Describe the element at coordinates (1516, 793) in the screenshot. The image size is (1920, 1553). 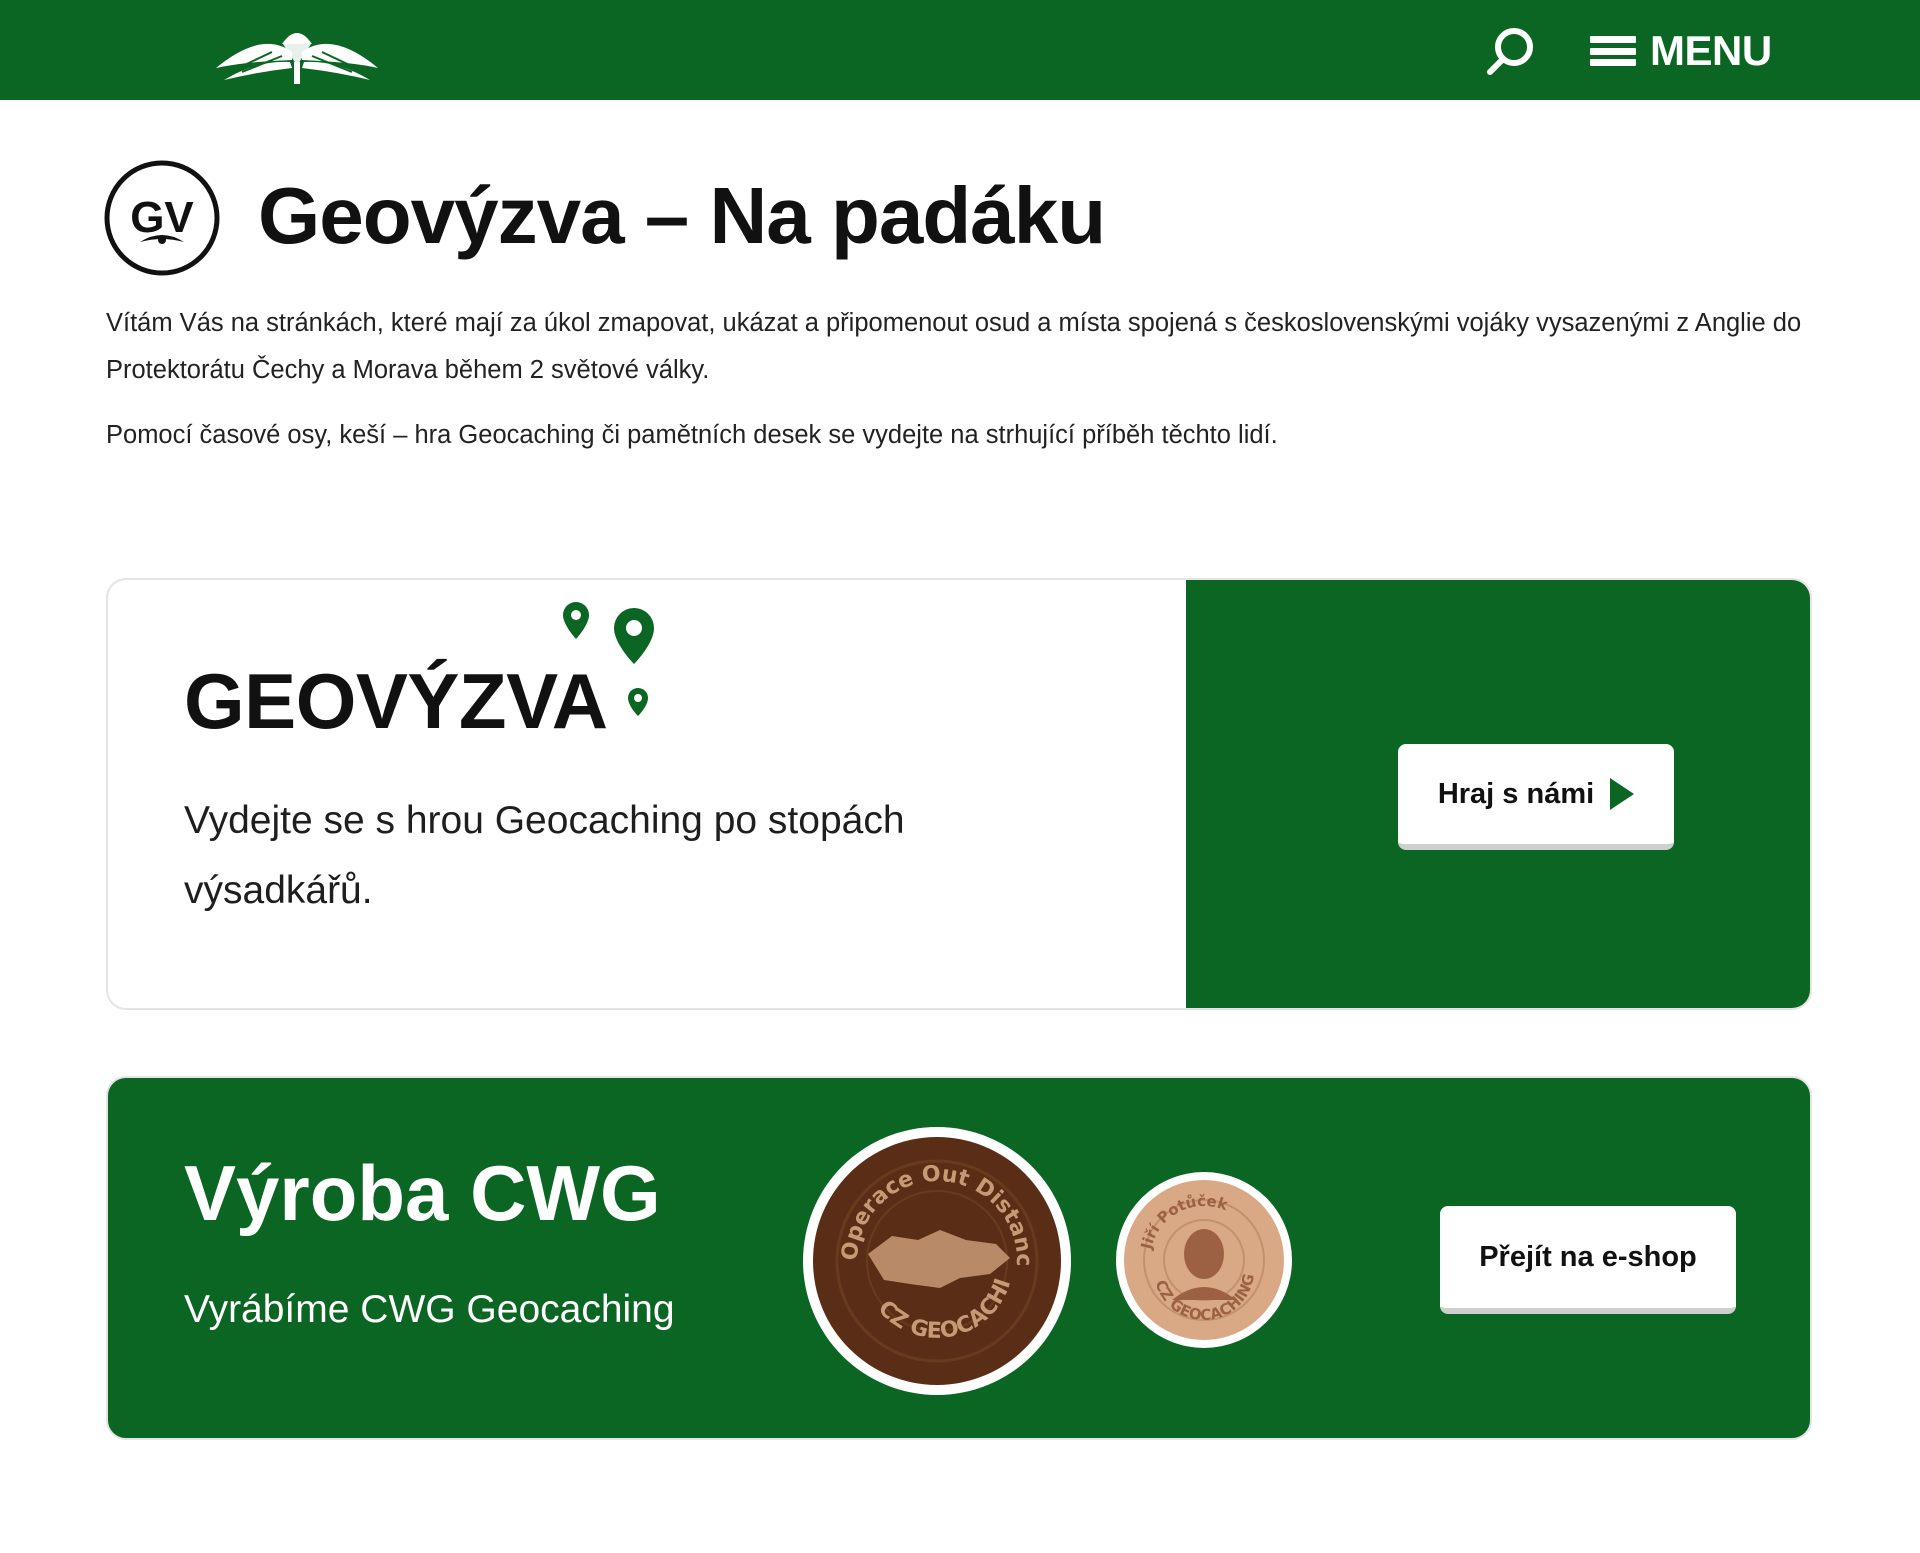
I see `play-with-us-label: Hraj s námi` at that location.